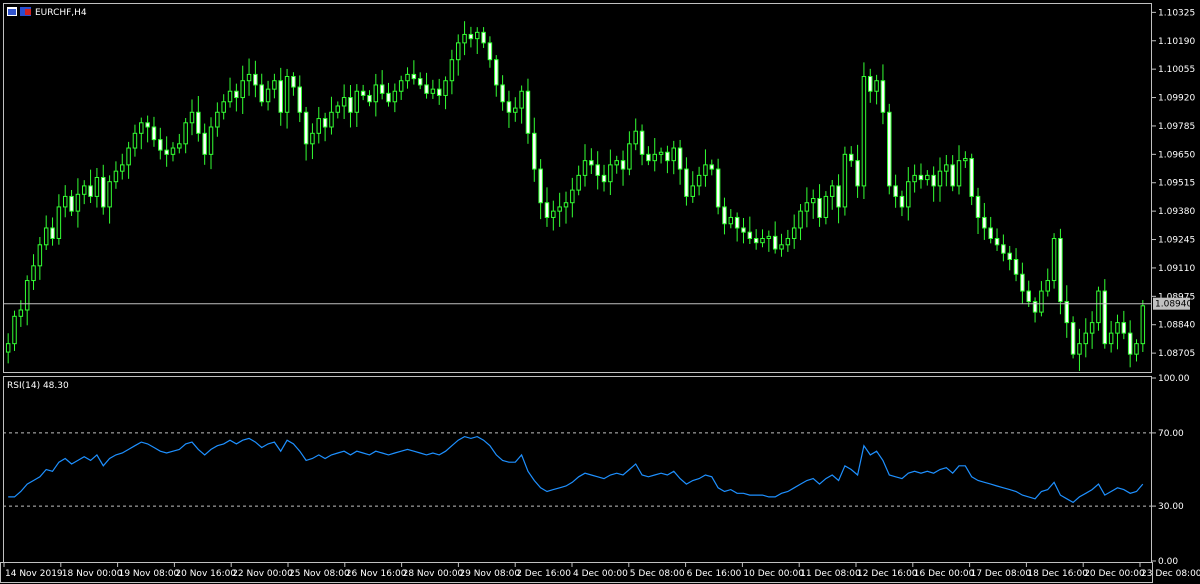  Describe the element at coordinates (1171, 507) in the screenshot. I see `rsi-tick-label: 30.00` at that location.